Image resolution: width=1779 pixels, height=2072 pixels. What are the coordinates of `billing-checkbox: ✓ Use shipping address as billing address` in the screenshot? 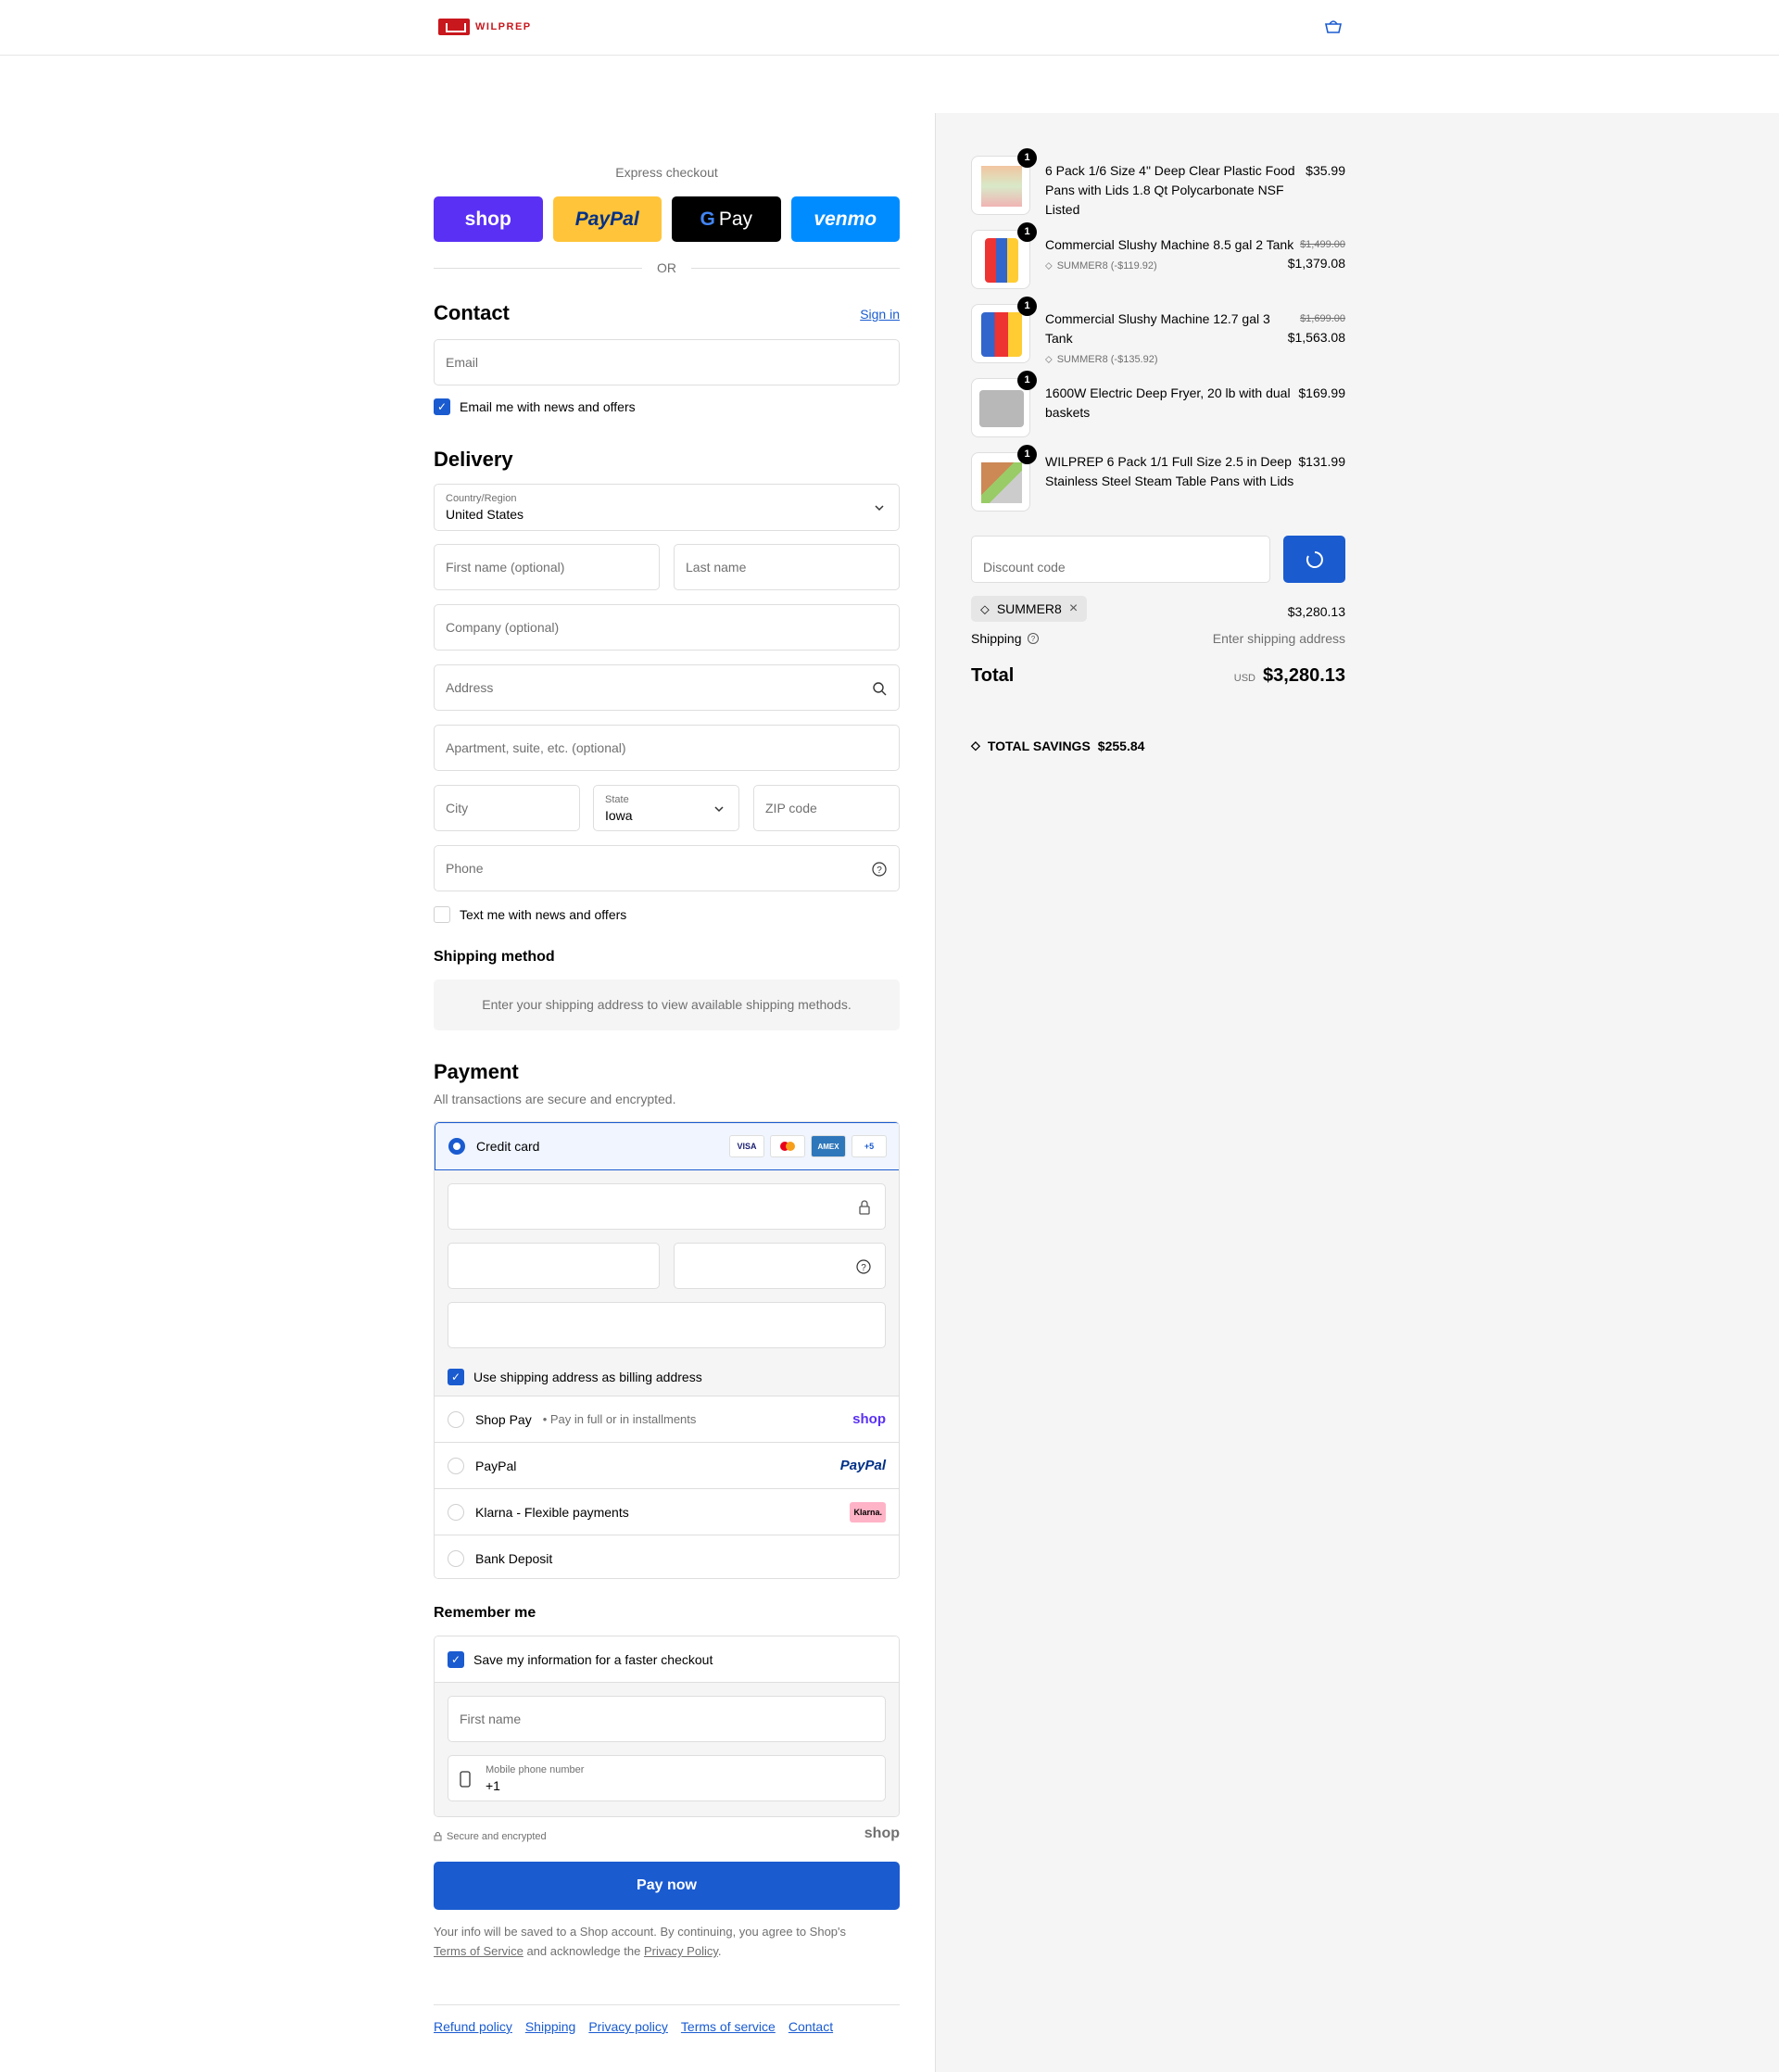 It's located at (575, 1377).